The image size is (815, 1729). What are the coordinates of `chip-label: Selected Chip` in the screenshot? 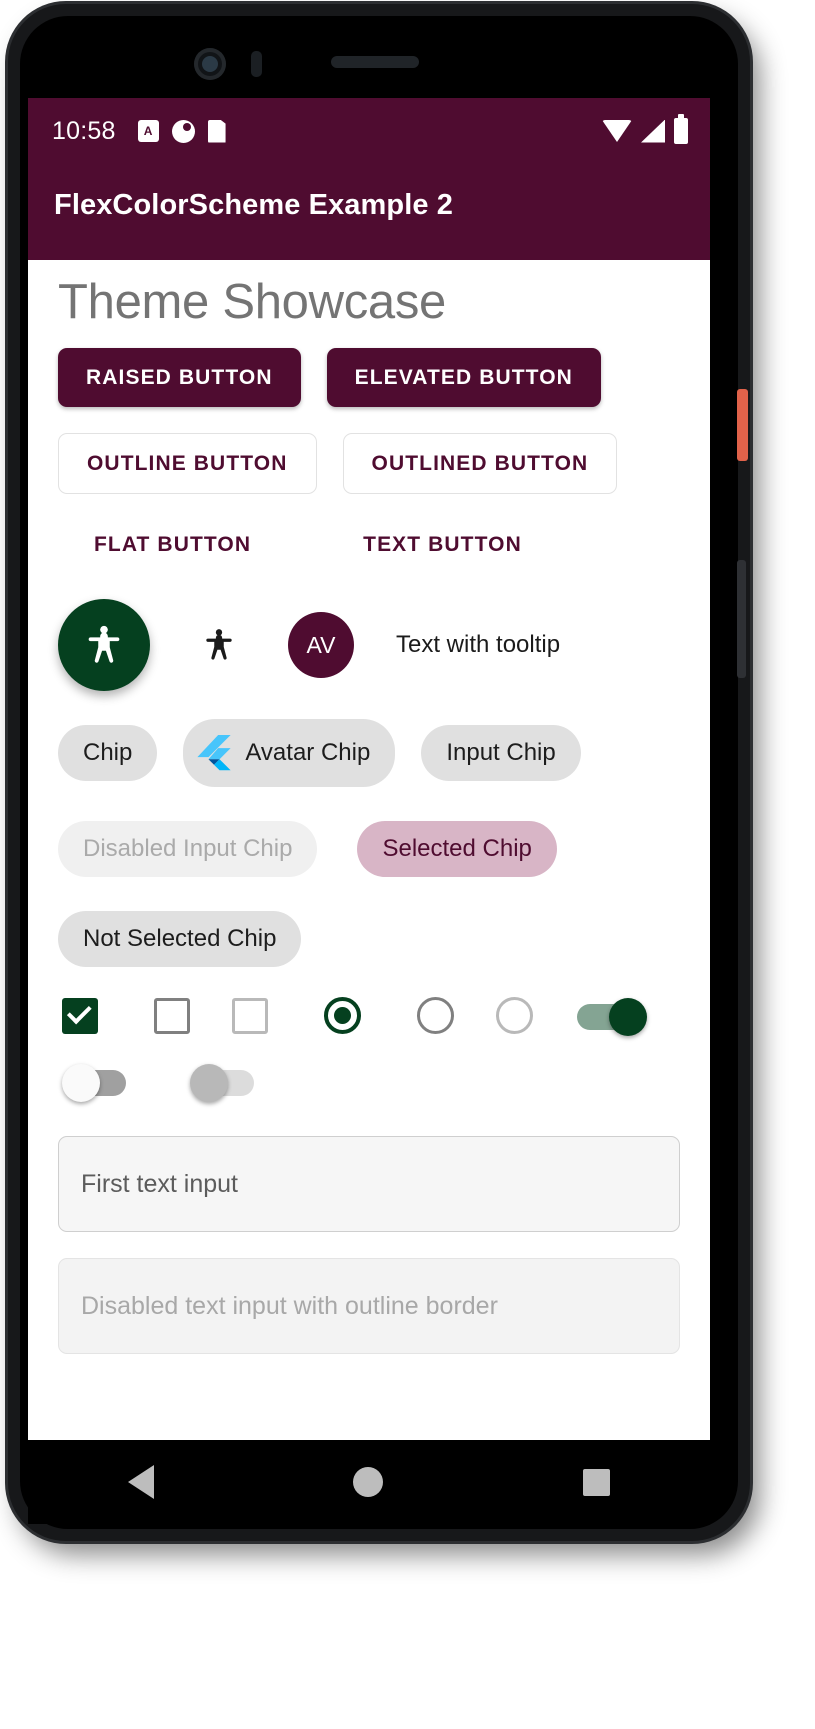 It's located at (457, 848).